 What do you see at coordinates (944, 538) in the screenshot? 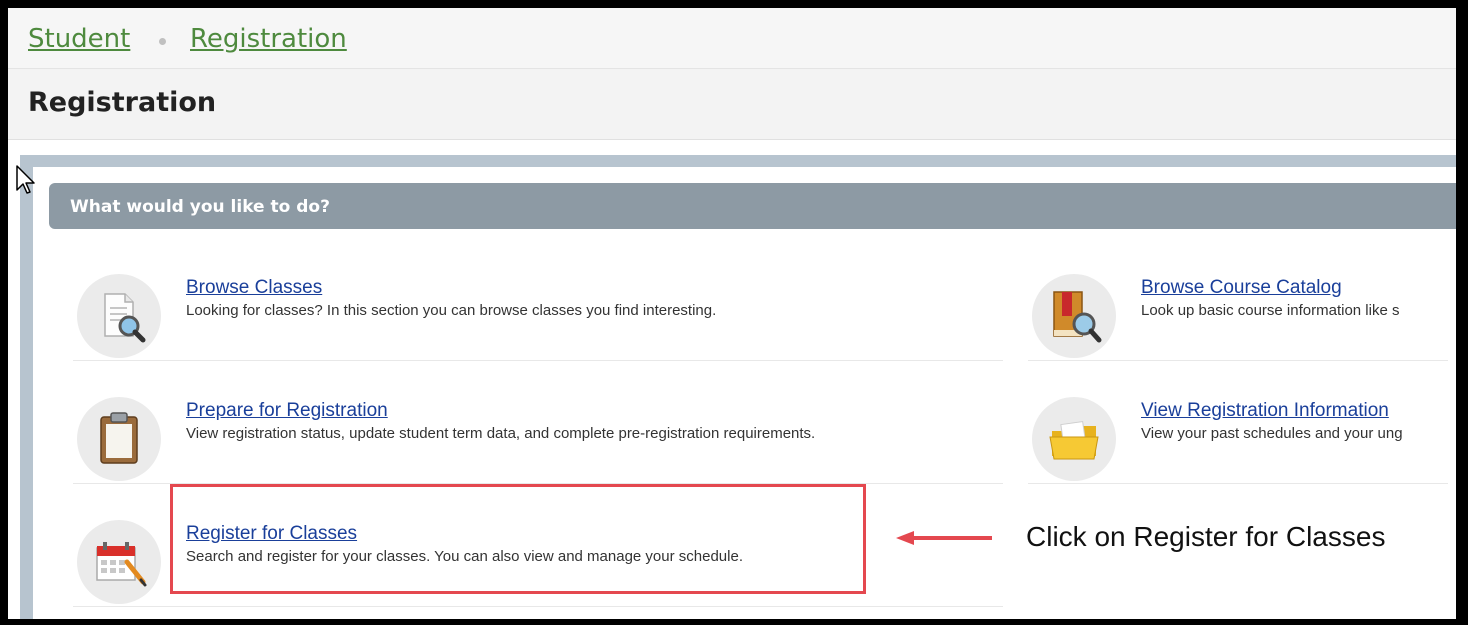
I see `arrow-left-icon` at bounding box center [944, 538].